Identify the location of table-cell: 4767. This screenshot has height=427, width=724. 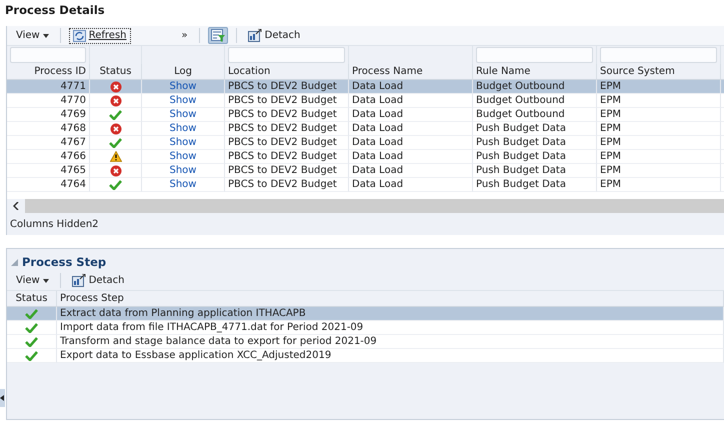
(73, 142).